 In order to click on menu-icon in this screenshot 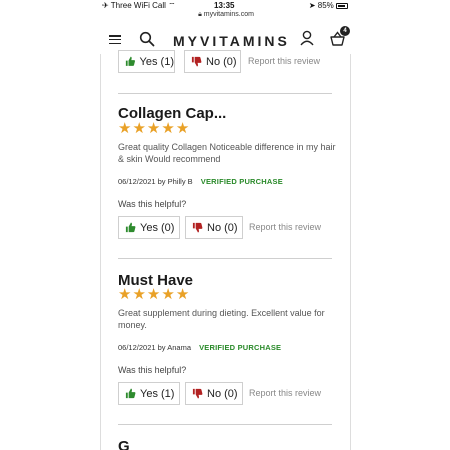, I will do `click(115, 40)`.